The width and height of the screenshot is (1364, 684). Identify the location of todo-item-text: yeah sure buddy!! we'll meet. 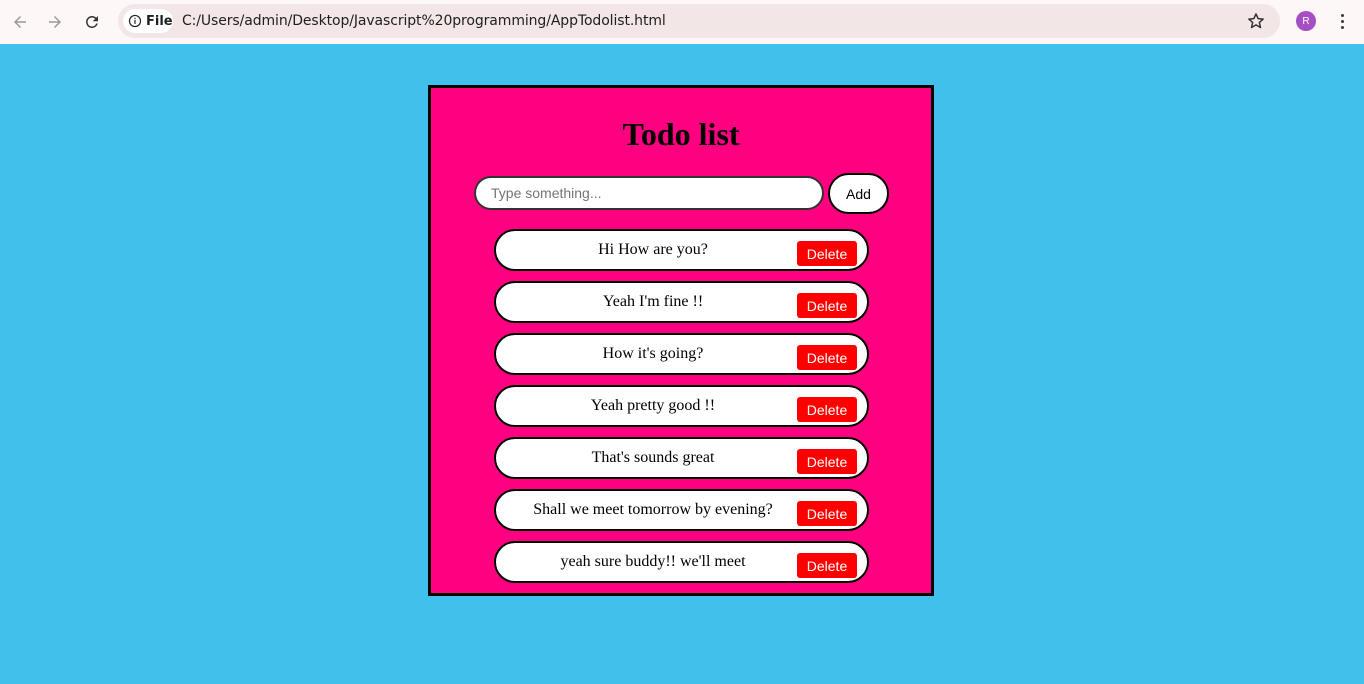
(653, 561).